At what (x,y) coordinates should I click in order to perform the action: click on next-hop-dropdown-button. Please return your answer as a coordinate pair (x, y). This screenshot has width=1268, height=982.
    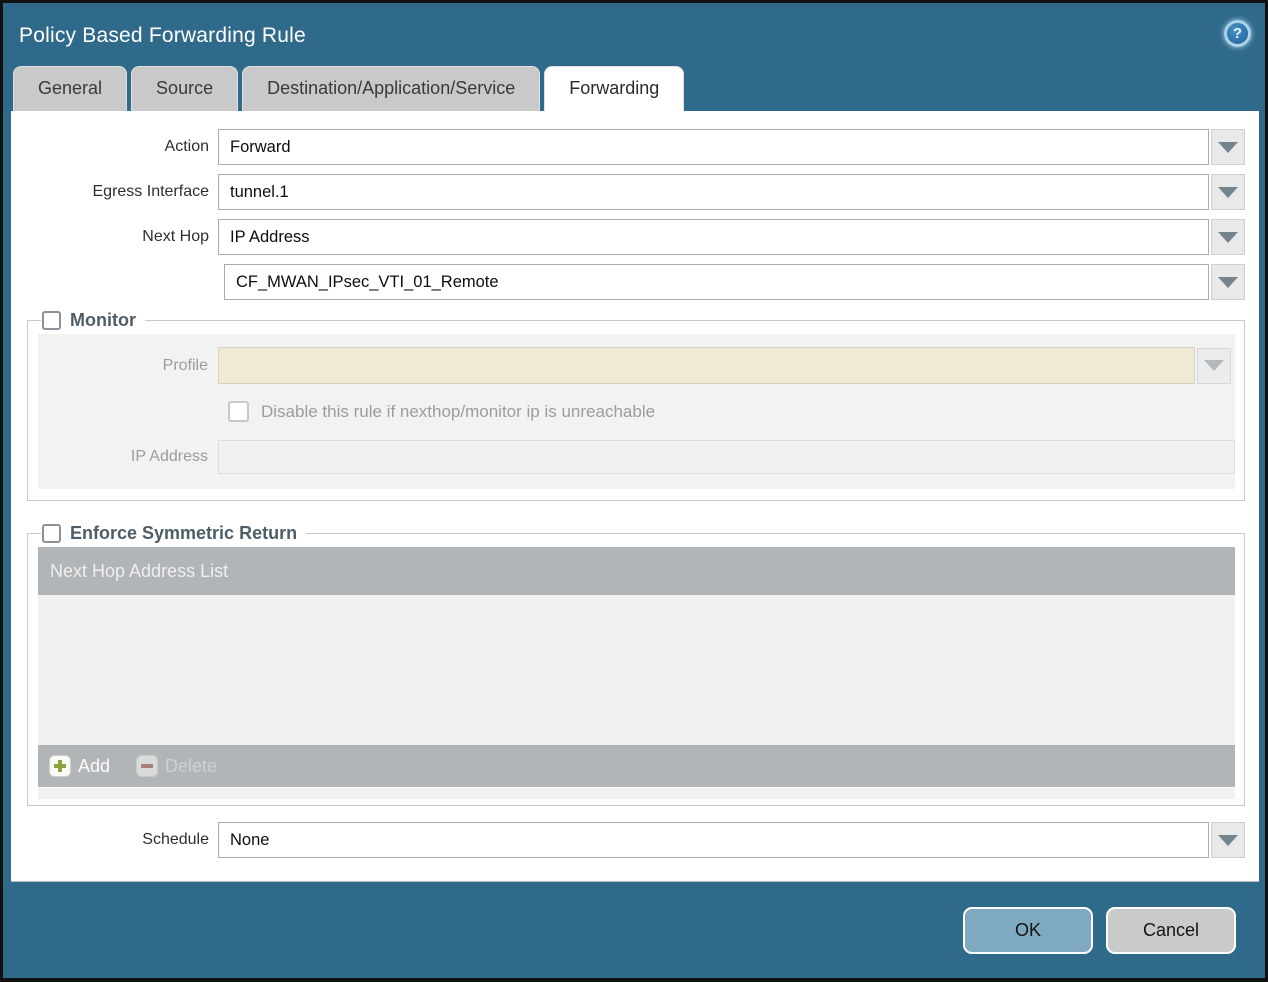
    Looking at the image, I should click on (1228, 237).